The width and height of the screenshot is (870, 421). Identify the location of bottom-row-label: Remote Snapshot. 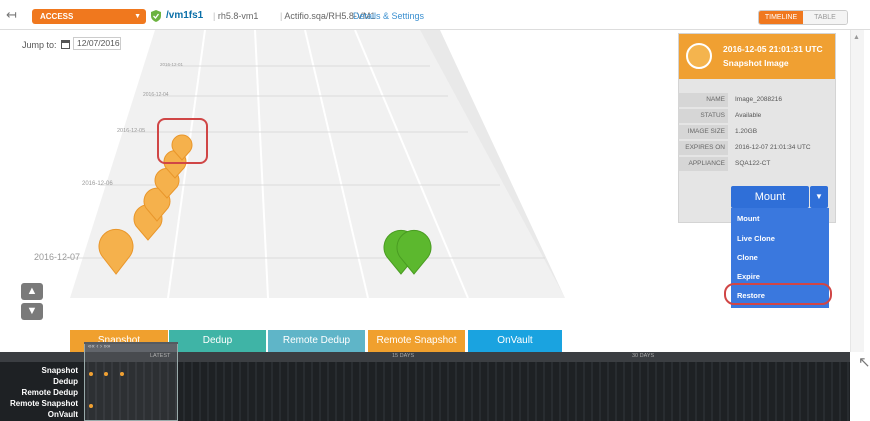
(43, 403).